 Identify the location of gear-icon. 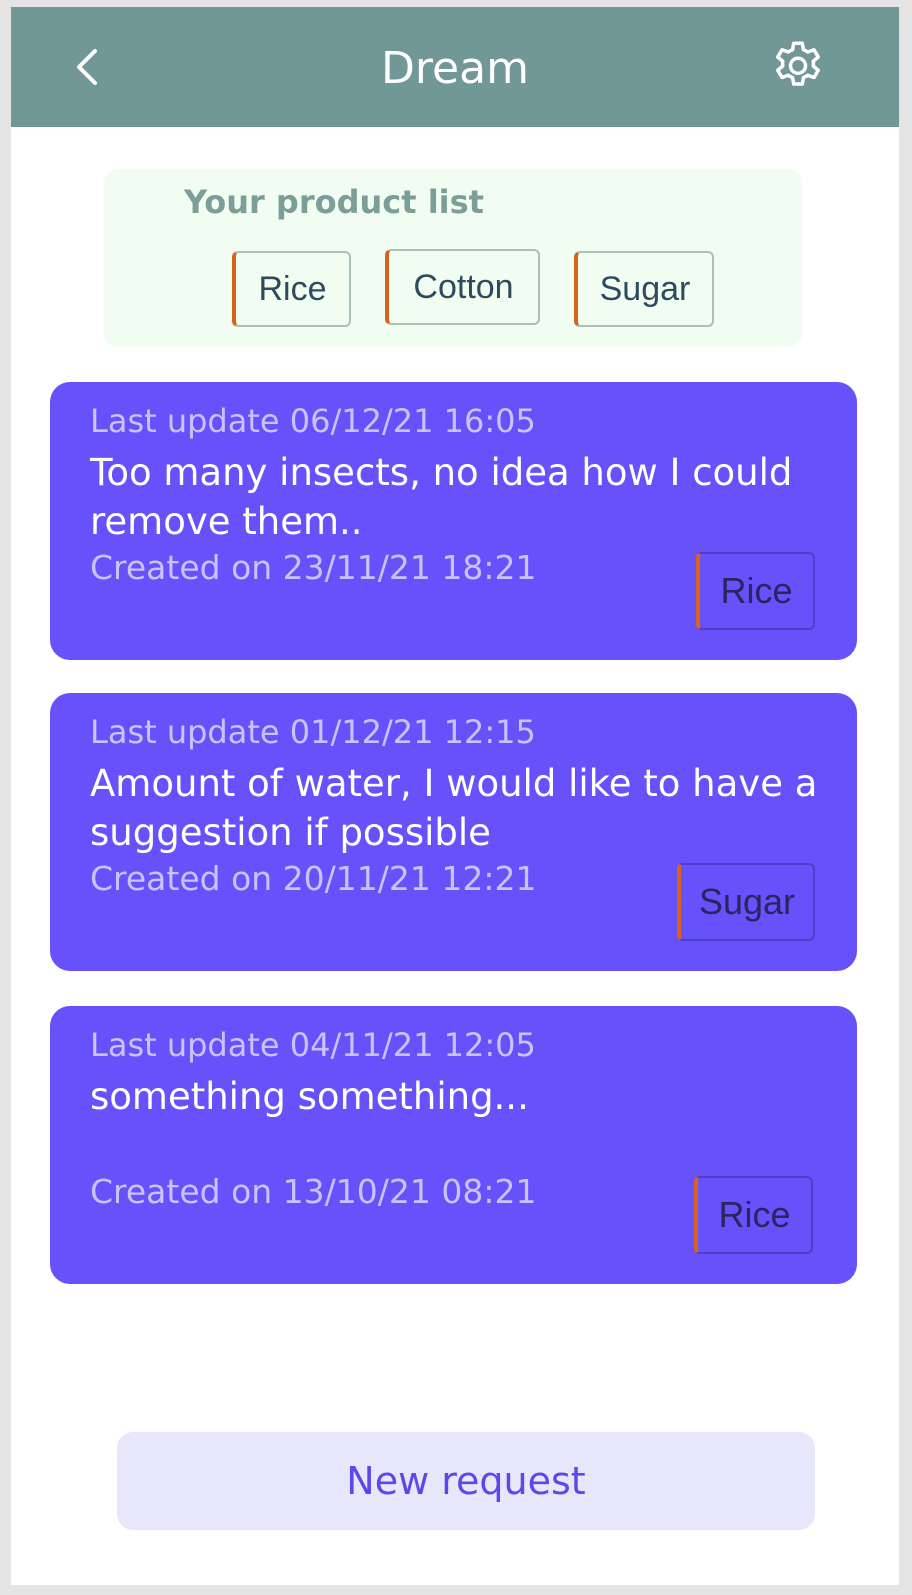
(798, 63).